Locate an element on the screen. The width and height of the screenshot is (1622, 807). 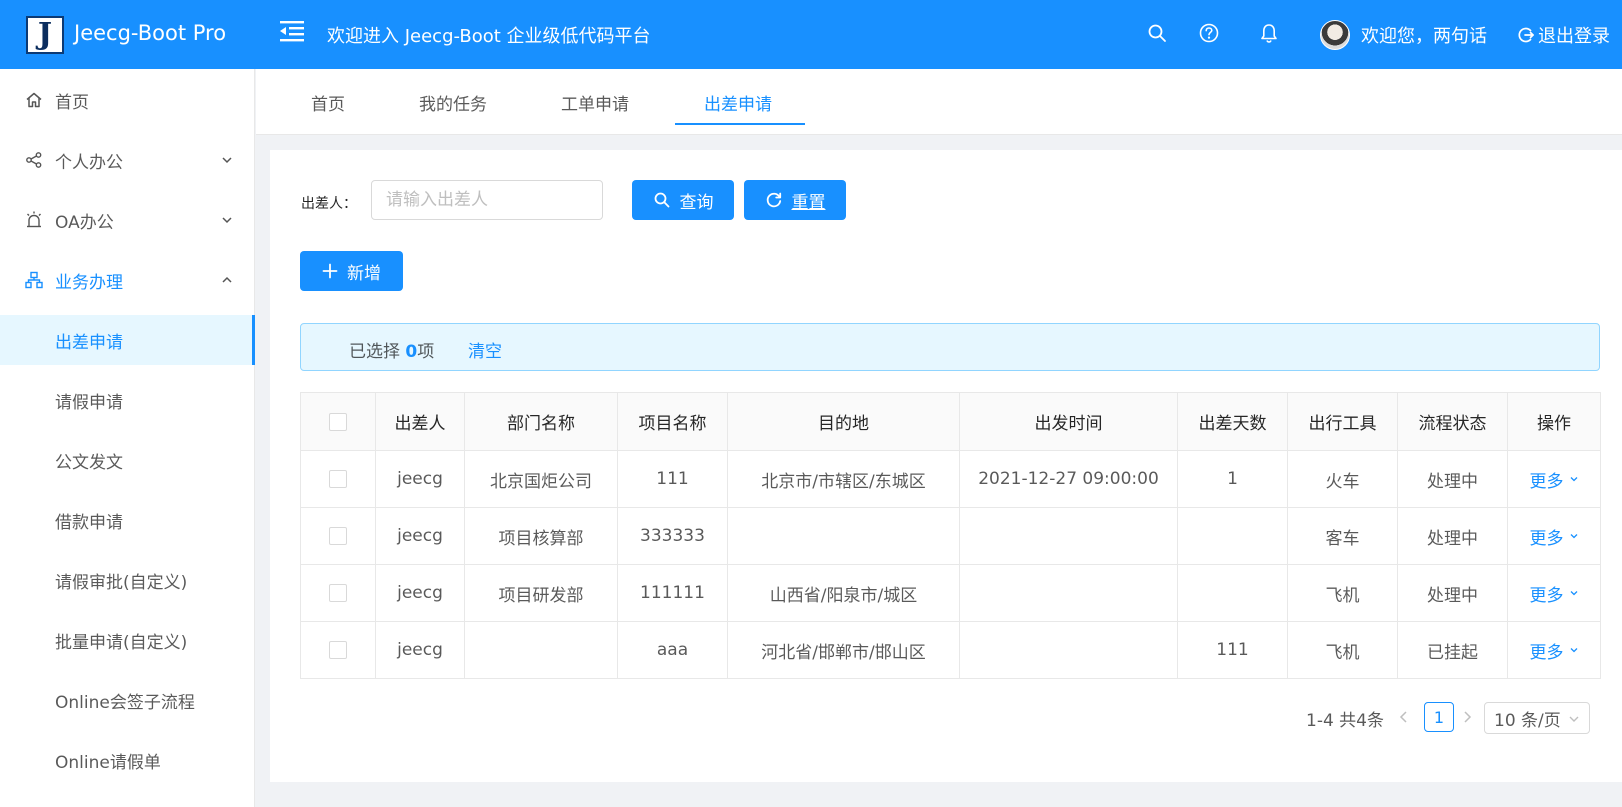
sidebar-item-label: 首页 is located at coordinates (72, 102).